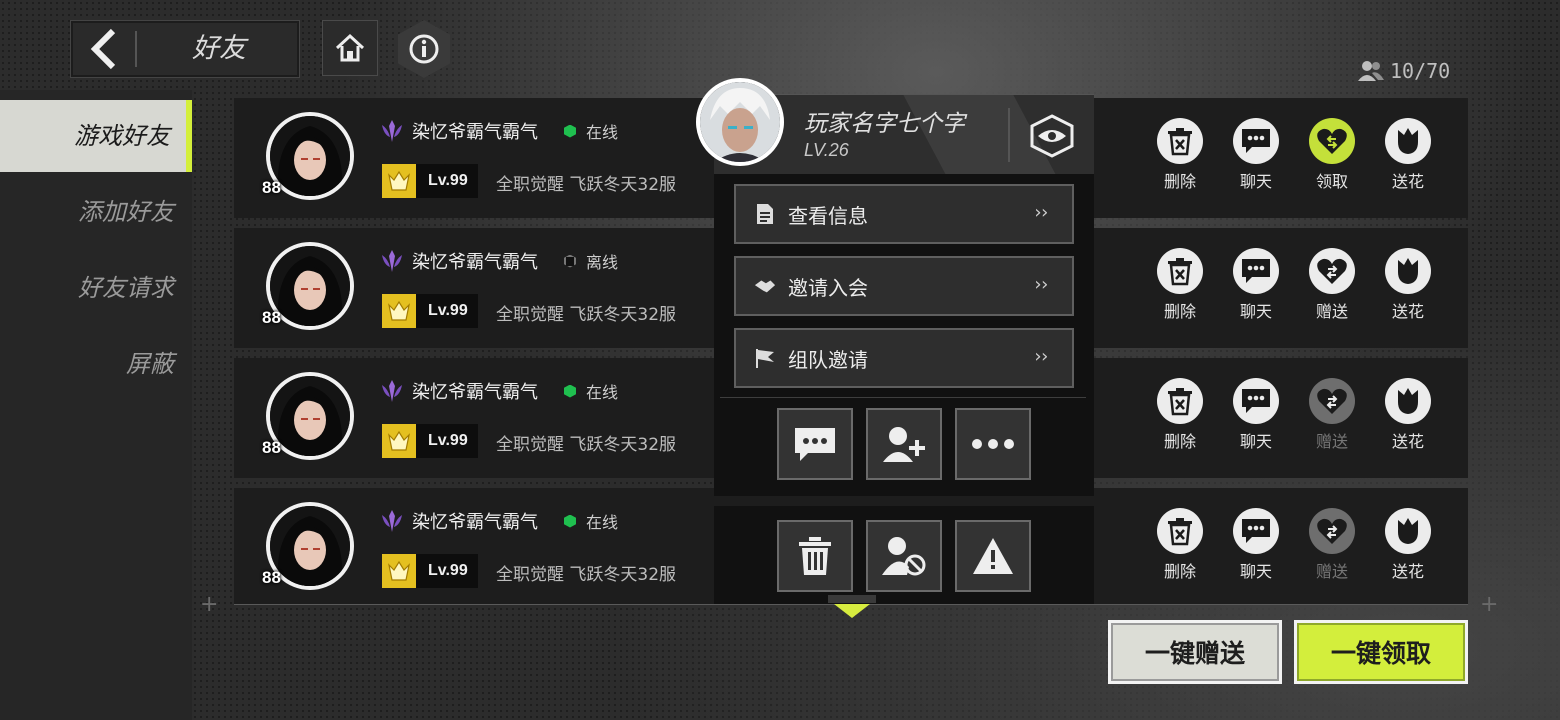  Describe the element at coordinates (852, 599) in the screenshot. I see `popup-pointer-base` at that location.